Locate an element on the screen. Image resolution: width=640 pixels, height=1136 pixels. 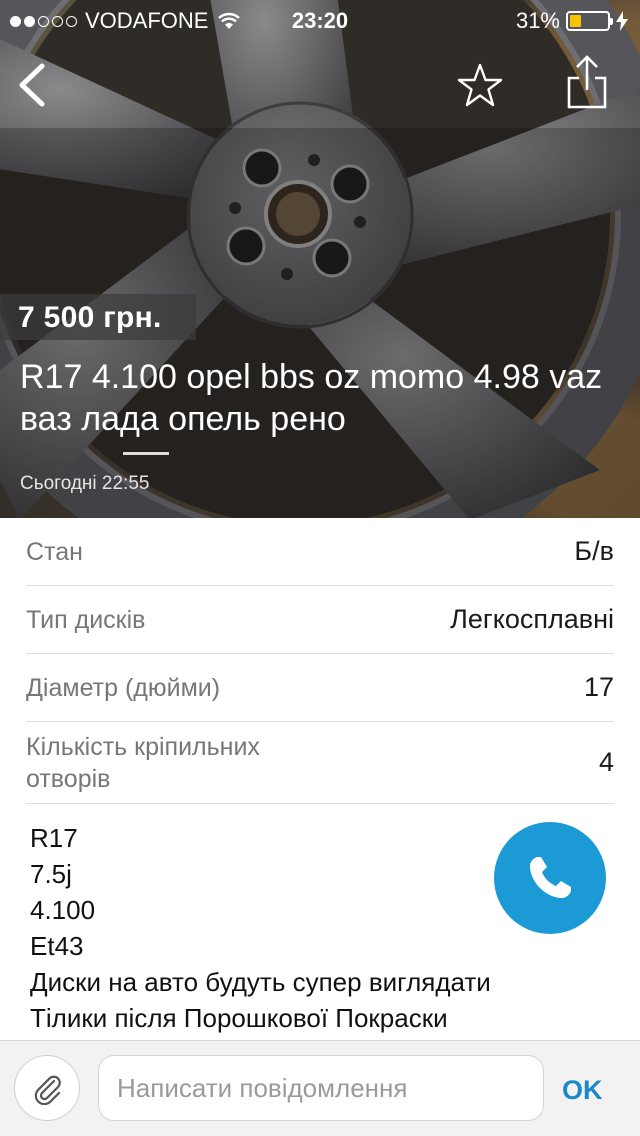
battery-level is located at coordinates (576, 21).